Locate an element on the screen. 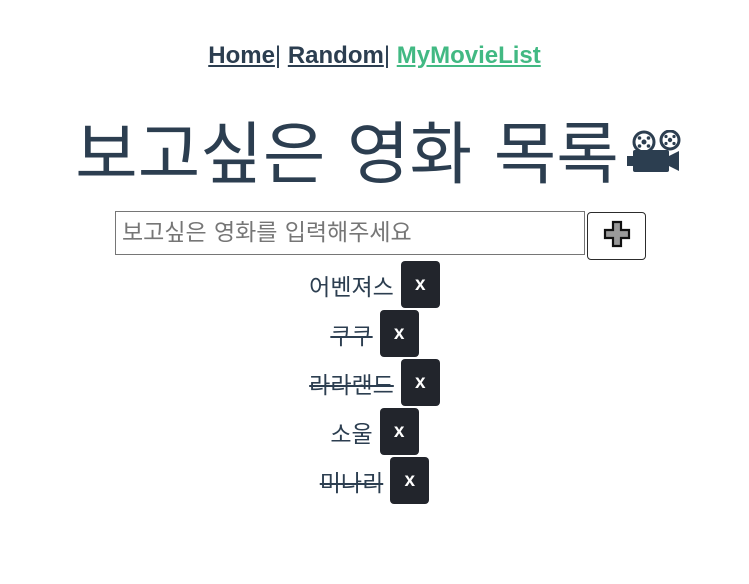 The height and width of the screenshot is (584, 749). page-title: 보고싶은 영화 목록 is located at coordinates (347, 155).